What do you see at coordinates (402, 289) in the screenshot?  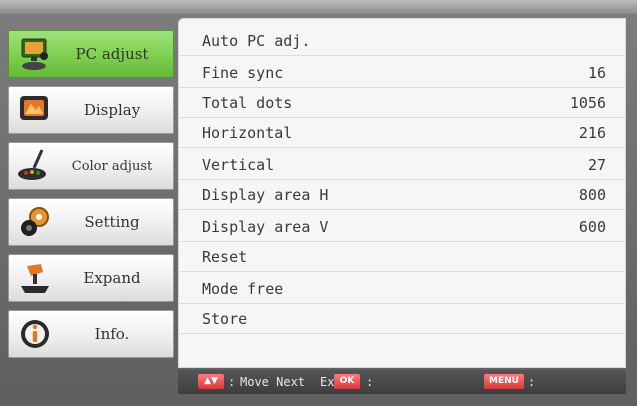 I see `menu-row-mode-free: Mode free` at bounding box center [402, 289].